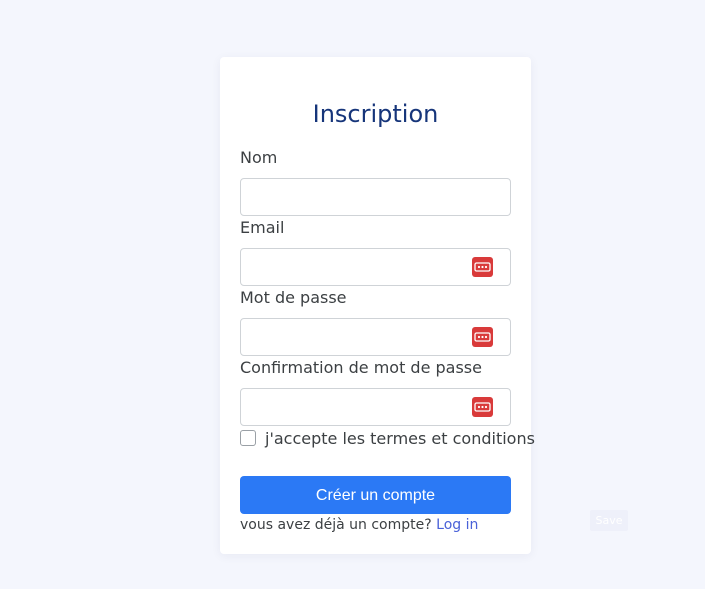 The image size is (705, 589). I want to click on login-prompt-text: vous avez déjà un compte?, so click(336, 525).